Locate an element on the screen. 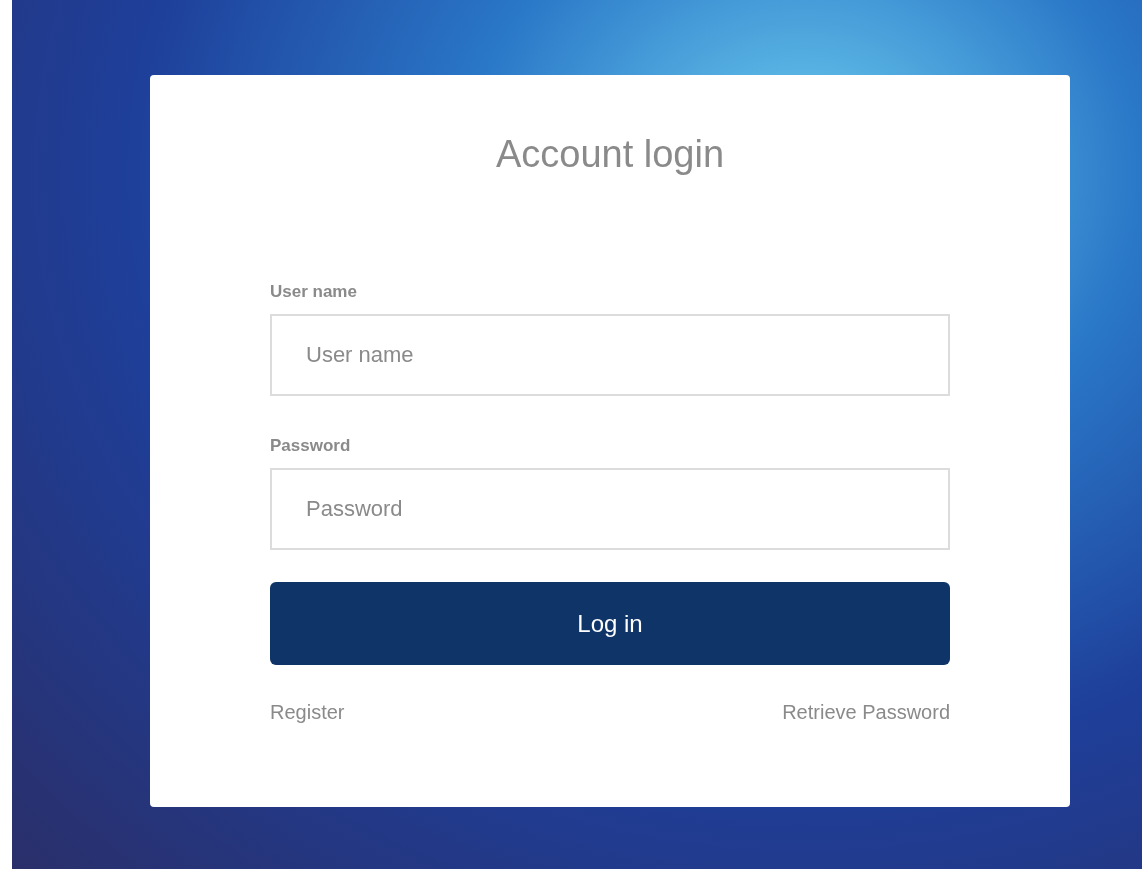  field-label: Password is located at coordinates (311, 446).